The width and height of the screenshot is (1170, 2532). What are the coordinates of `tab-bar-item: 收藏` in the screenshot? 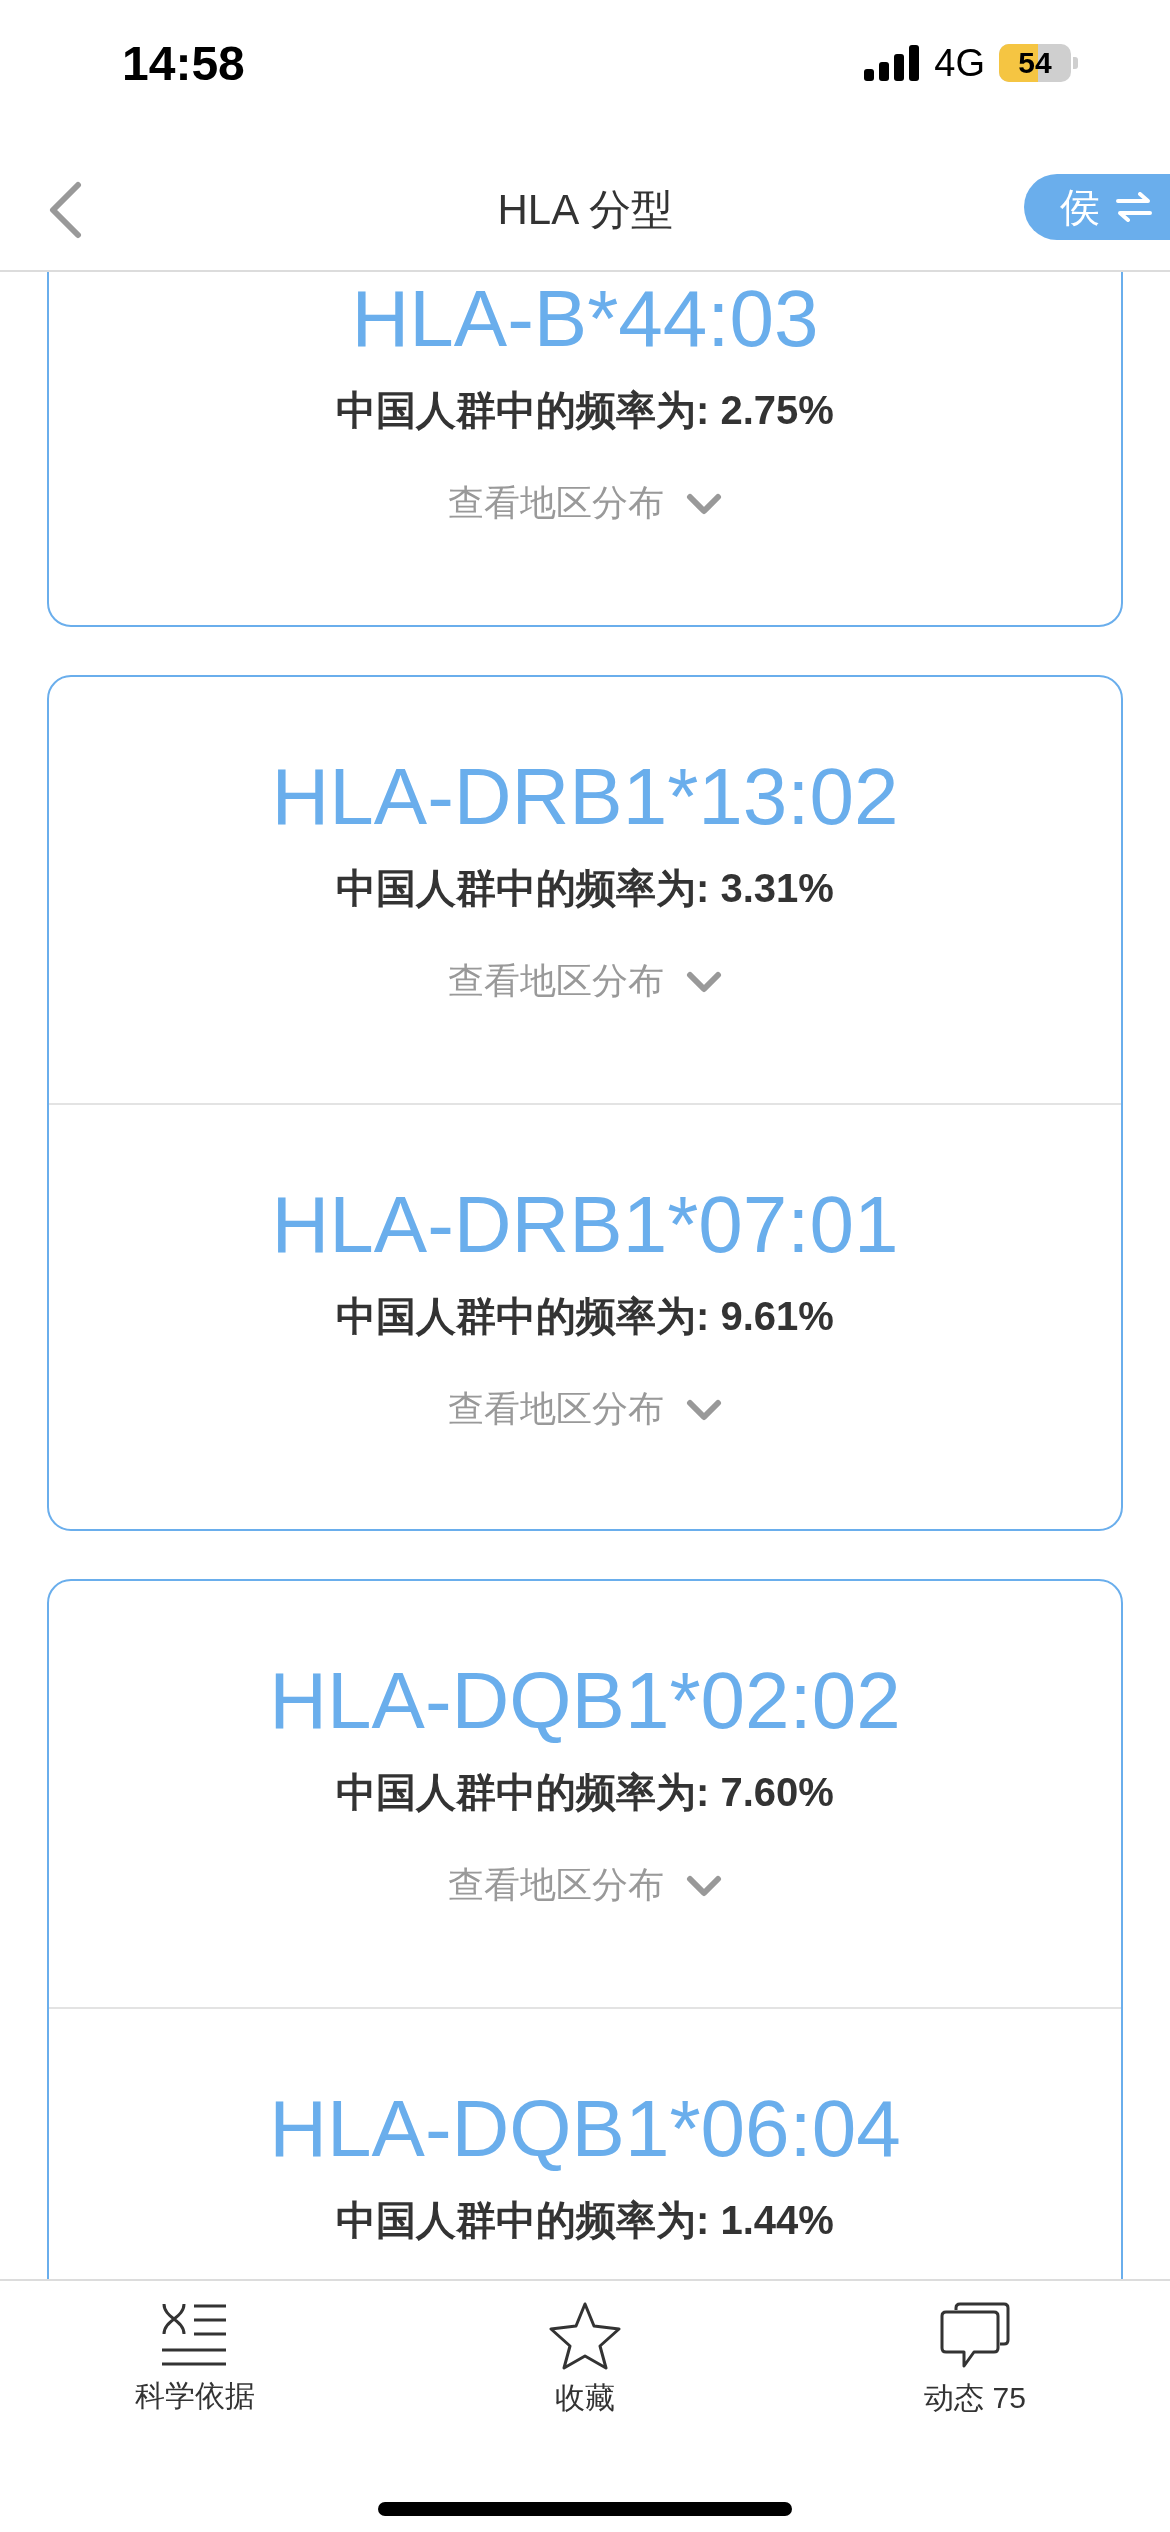 It's located at (585, 2360).